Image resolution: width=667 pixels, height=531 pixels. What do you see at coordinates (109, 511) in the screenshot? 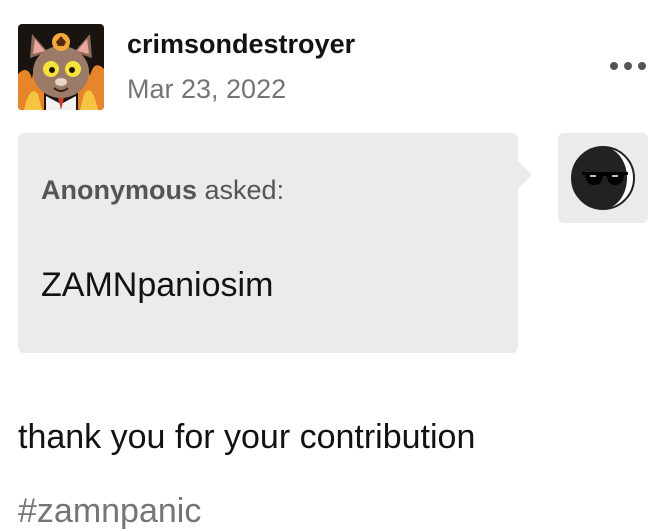
I see `post-tag: #zamnpanic` at bounding box center [109, 511].